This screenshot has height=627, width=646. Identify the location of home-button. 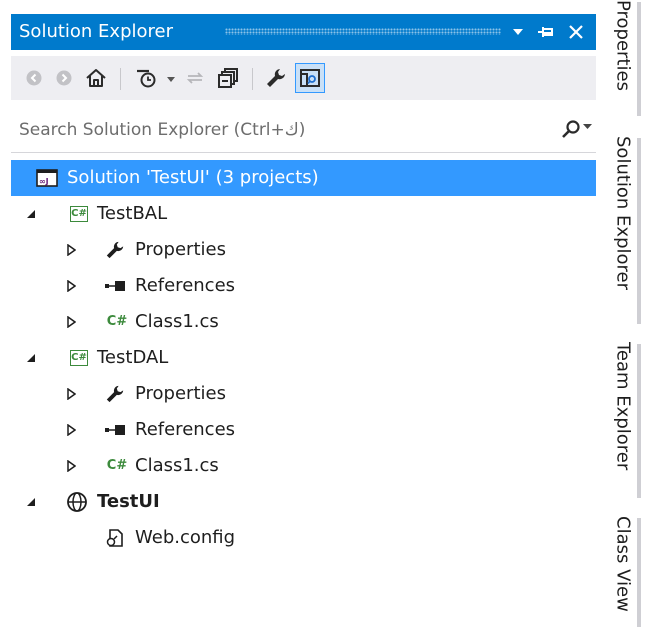
(96, 78).